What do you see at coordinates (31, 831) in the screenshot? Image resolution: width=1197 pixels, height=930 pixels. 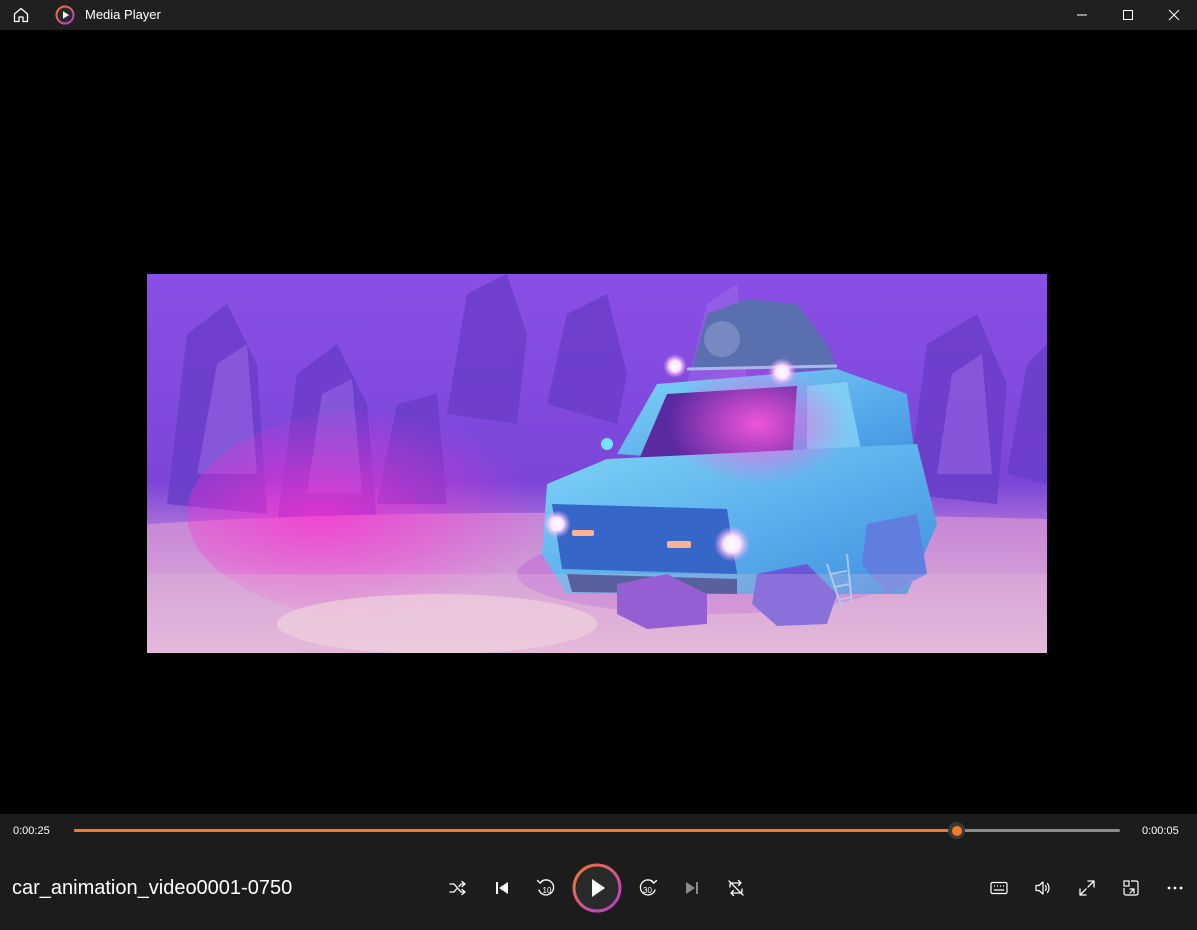 I see `elapsed-time: 0:00:25` at bounding box center [31, 831].